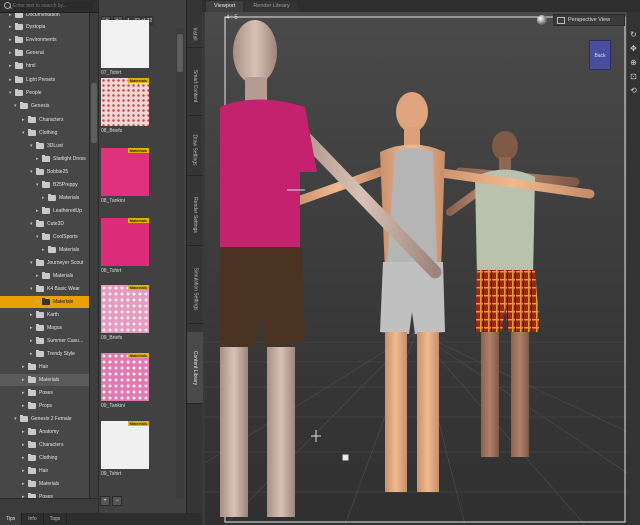  What do you see at coordinates (195, 289) in the screenshot?
I see `side-tab: Simulation Settings` at bounding box center [195, 289].